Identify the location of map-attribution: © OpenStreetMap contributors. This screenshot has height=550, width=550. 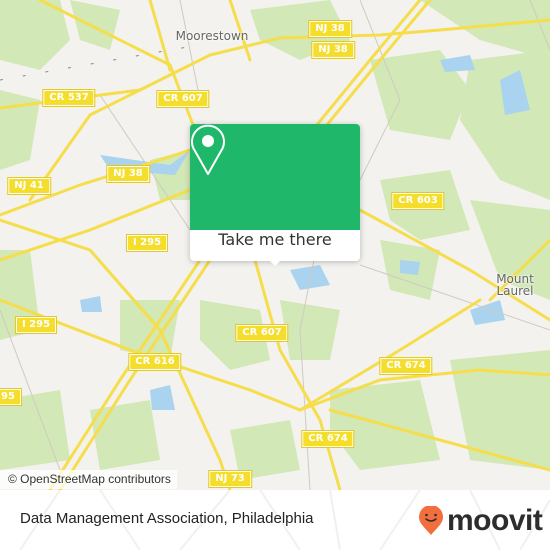
(88, 479).